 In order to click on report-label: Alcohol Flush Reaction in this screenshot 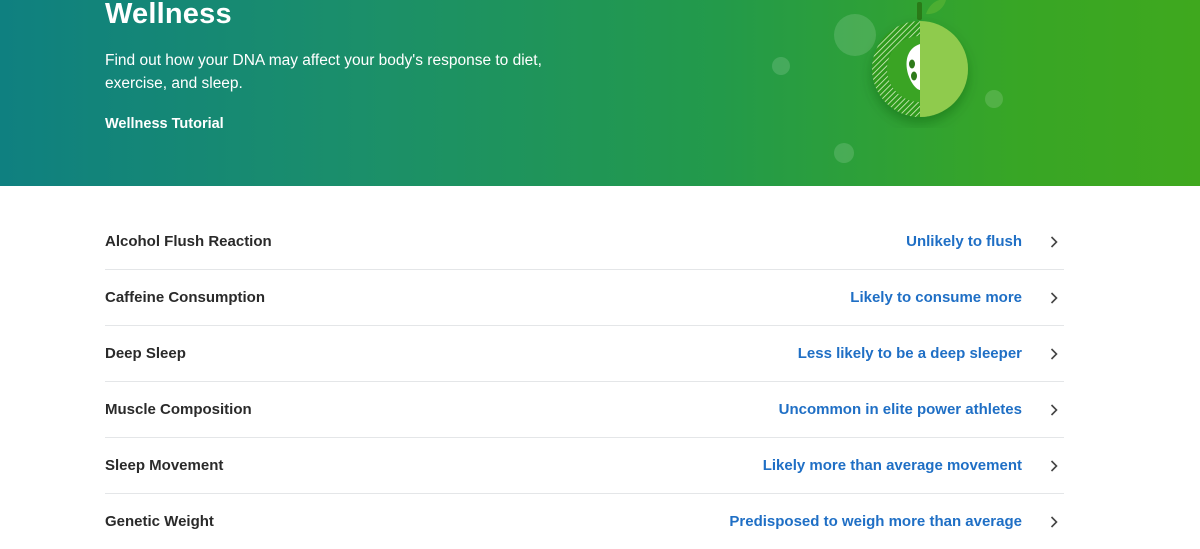, I will do `click(188, 241)`.